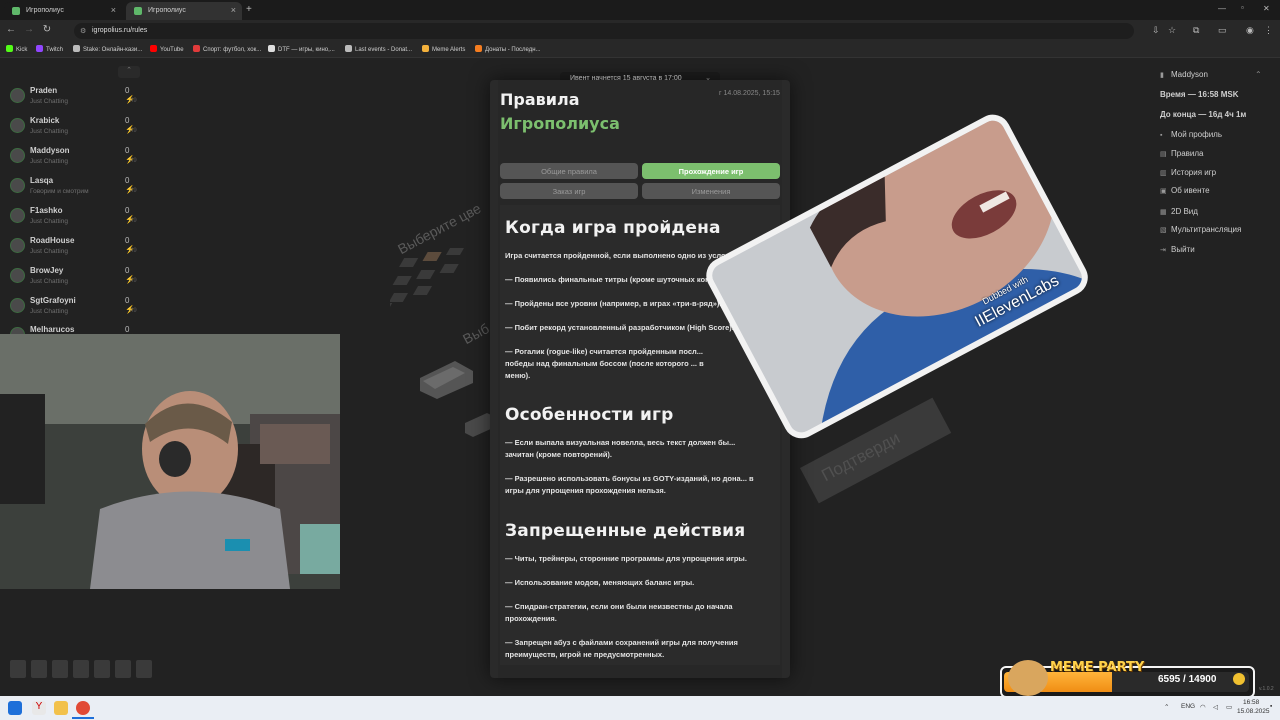  I want to click on menu-history: ▥ История игр, so click(1188, 172).